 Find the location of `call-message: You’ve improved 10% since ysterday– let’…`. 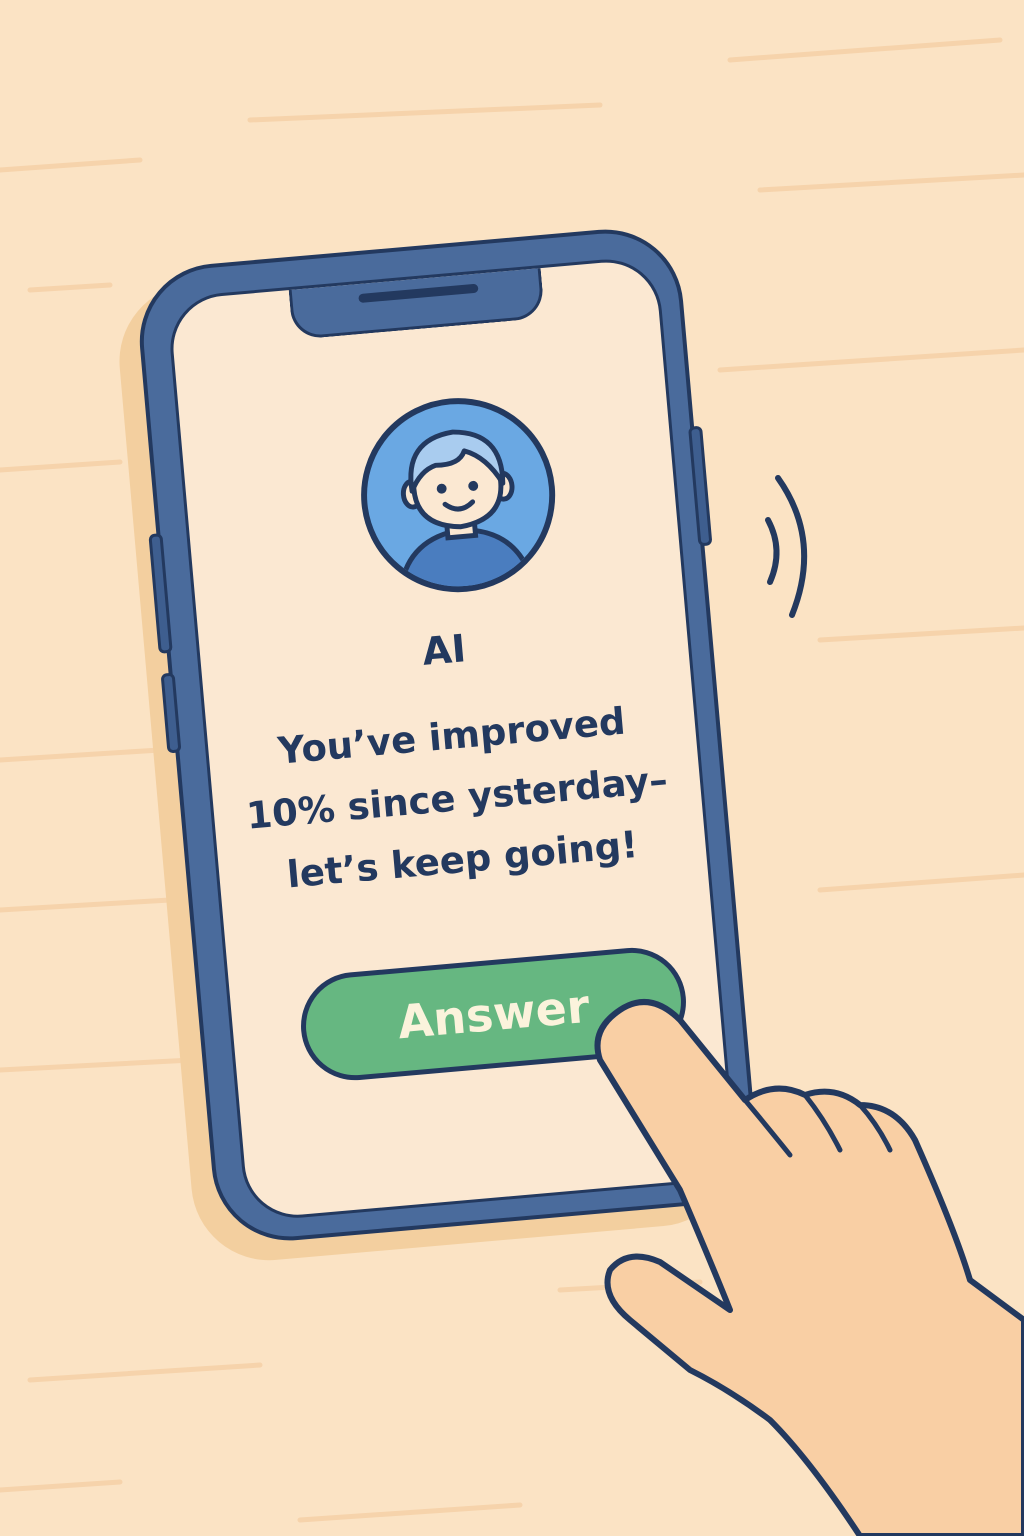

call-message: You’ve improved 10% since ysterday– let’… is located at coordinates (456, 799).